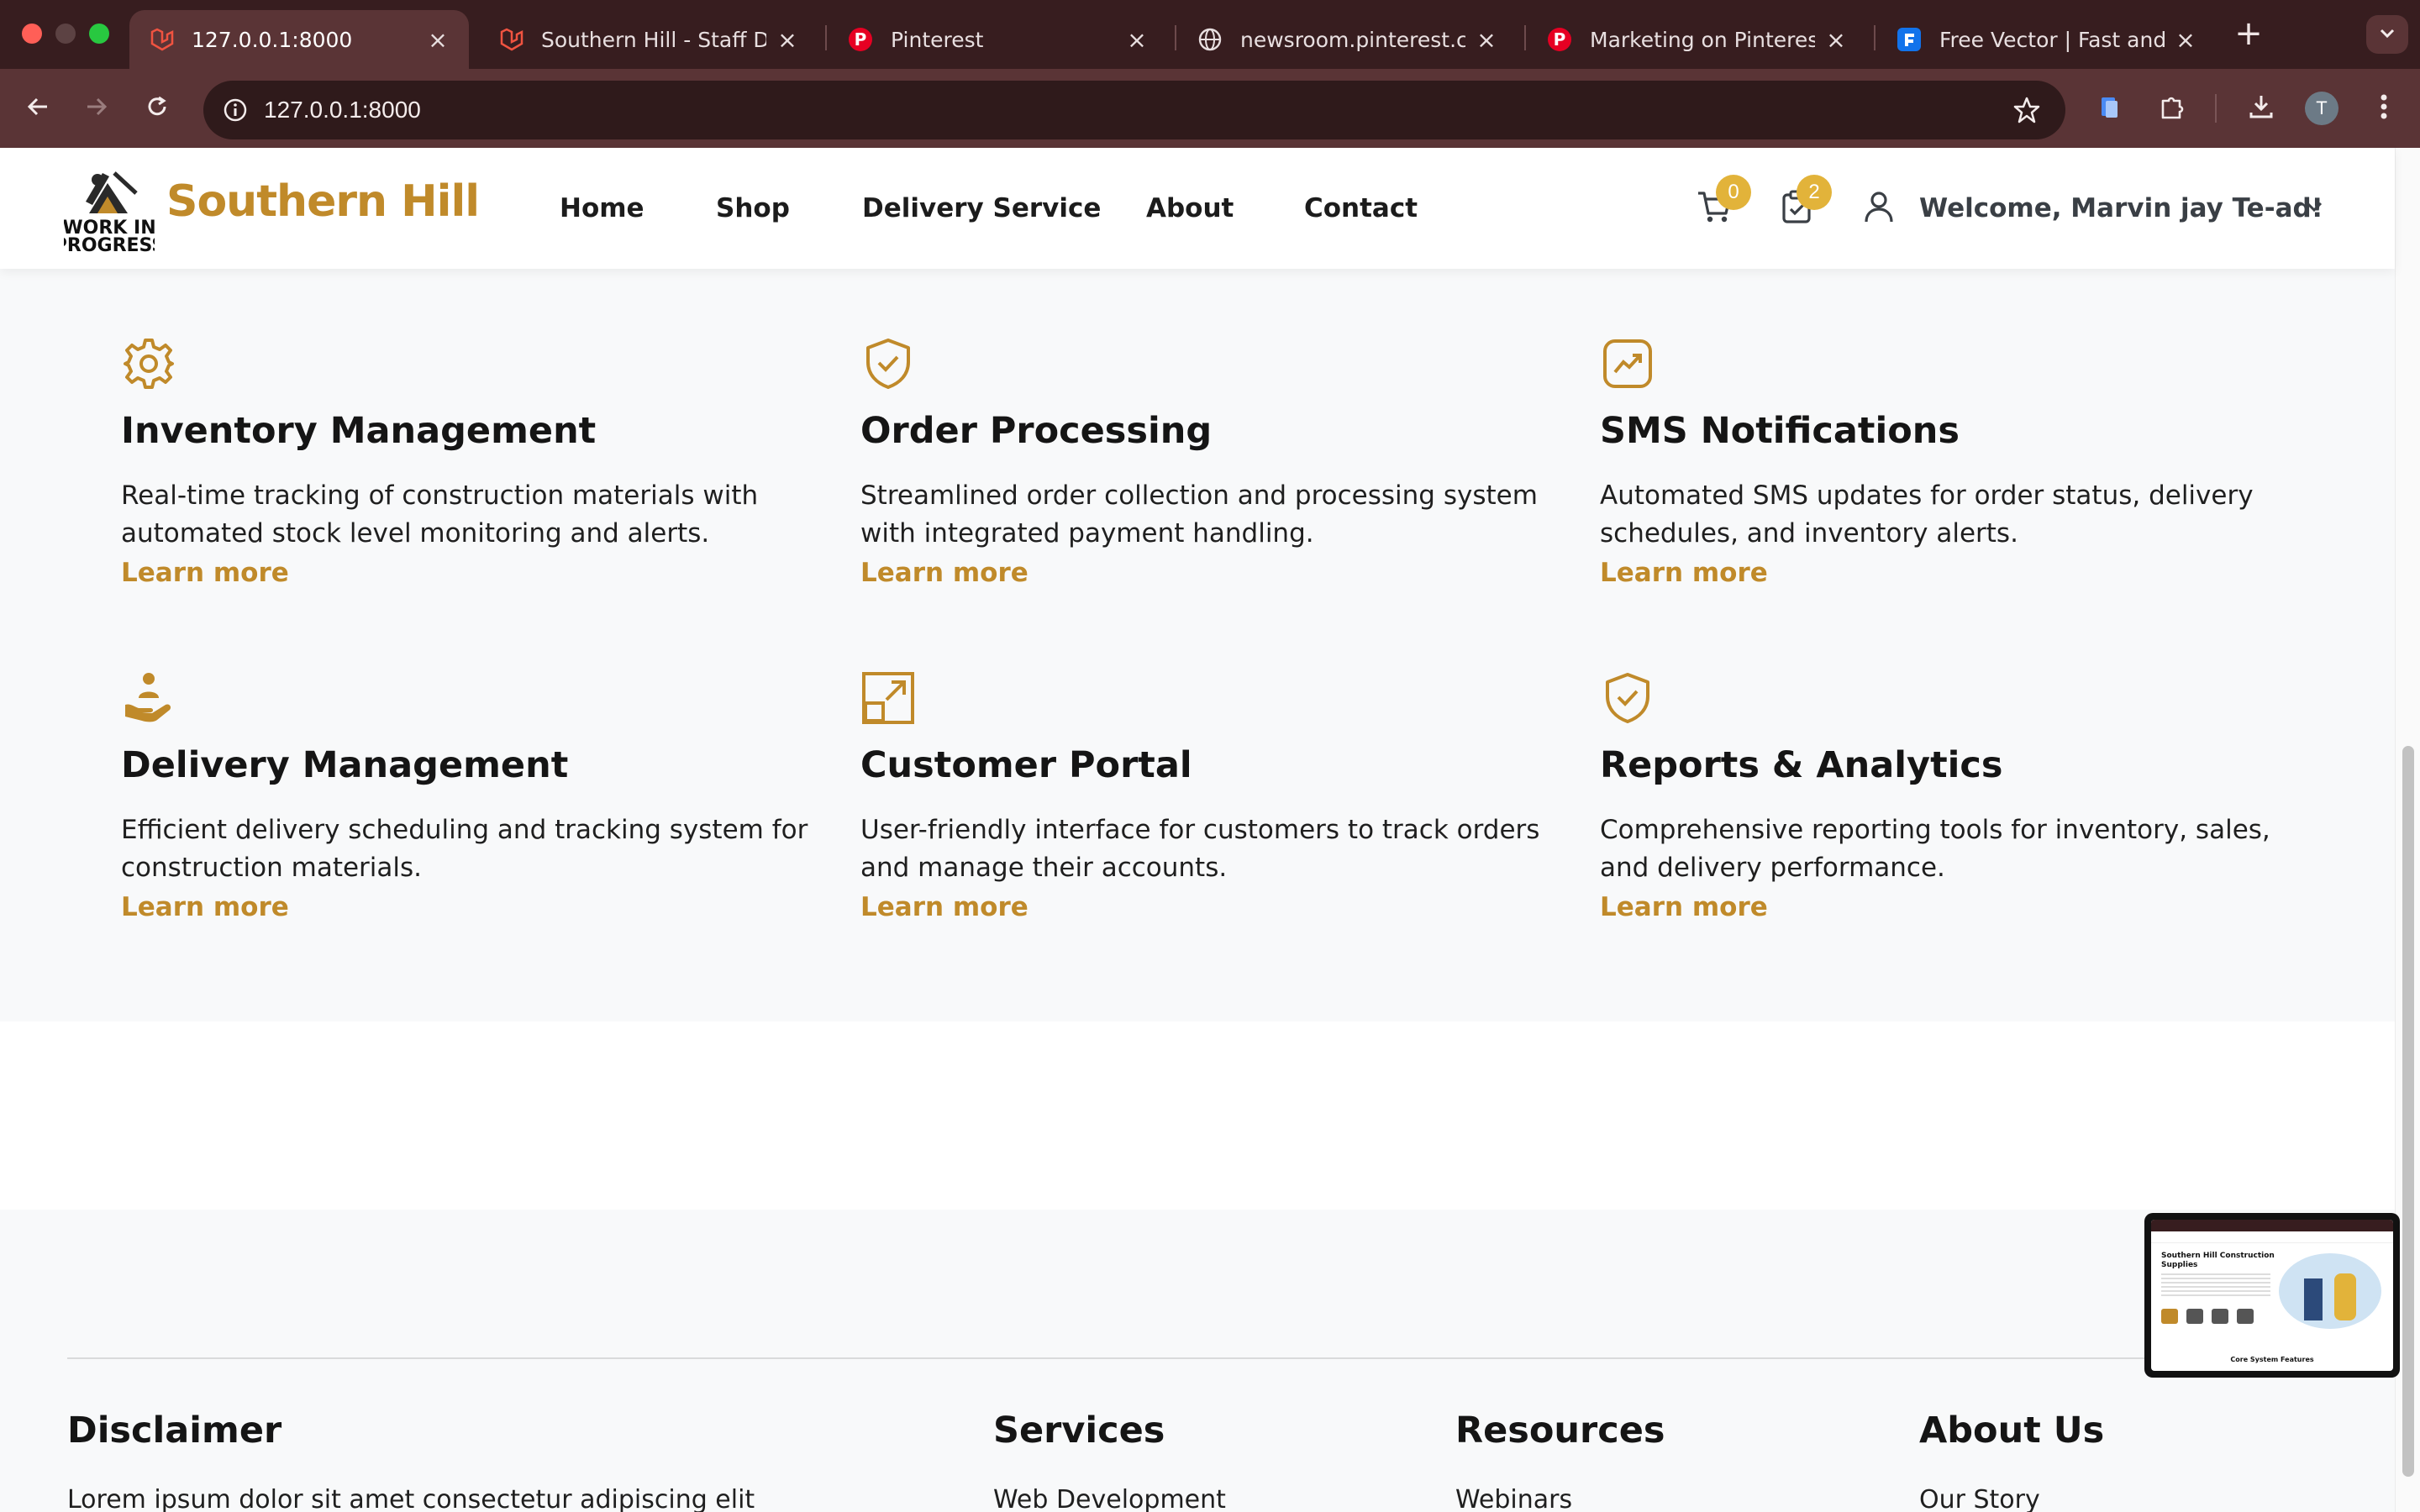 Image resolution: width=2420 pixels, height=1512 pixels. I want to click on browser-tab: Southern Hill - Staff Das ×, so click(648, 39).